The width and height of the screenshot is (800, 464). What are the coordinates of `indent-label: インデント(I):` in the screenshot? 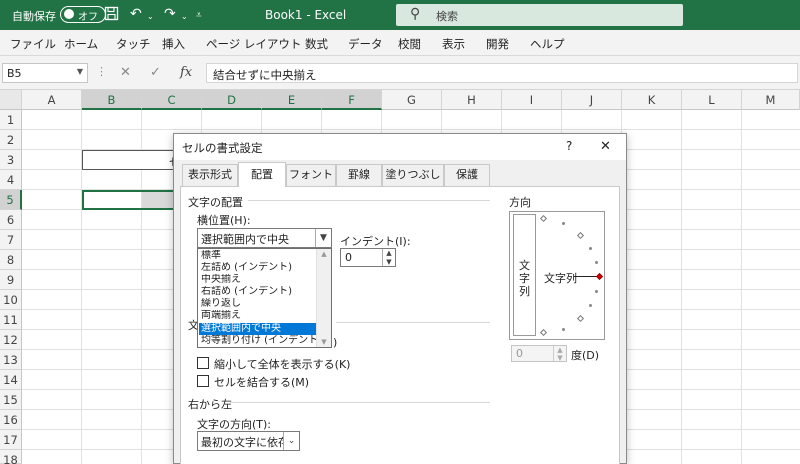 It's located at (375, 241).